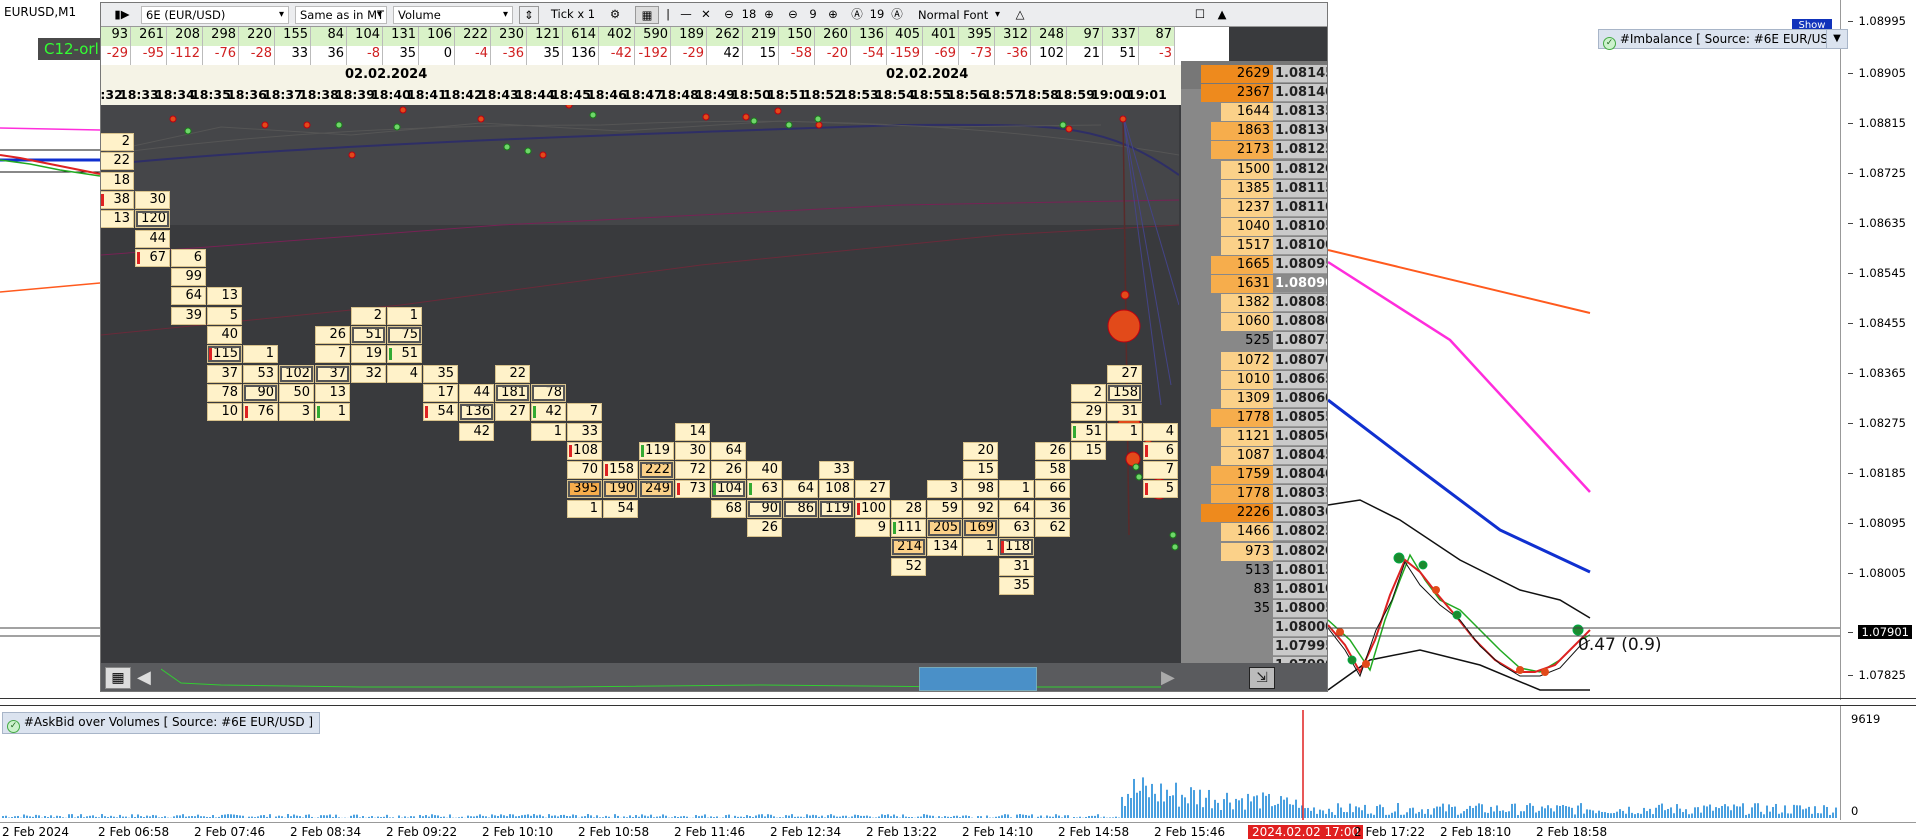 Image resolution: width=1916 pixels, height=840 pixels. Describe the element at coordinates (1052, 470) in the screenshot. I see `footprint-cell: 58` at that location.